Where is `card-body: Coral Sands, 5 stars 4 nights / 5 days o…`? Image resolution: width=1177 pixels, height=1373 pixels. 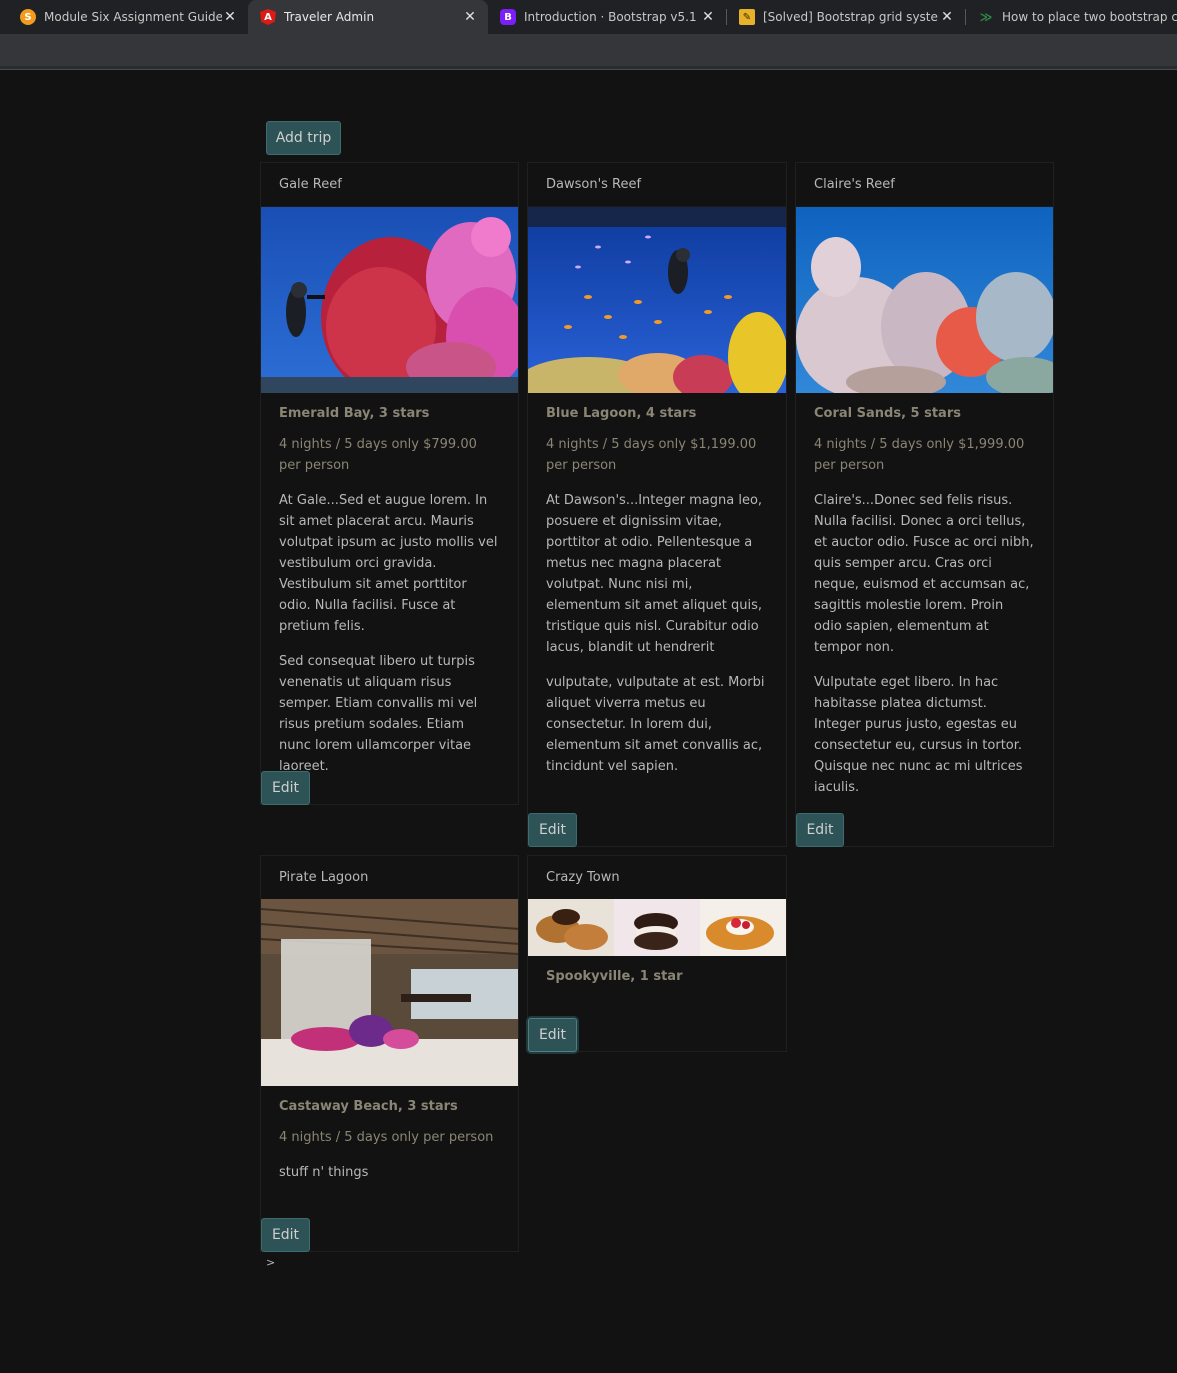 card-body: Coral Sands, 5 stars 4 nights / 5 days o… is located at coordinates (924, 602).